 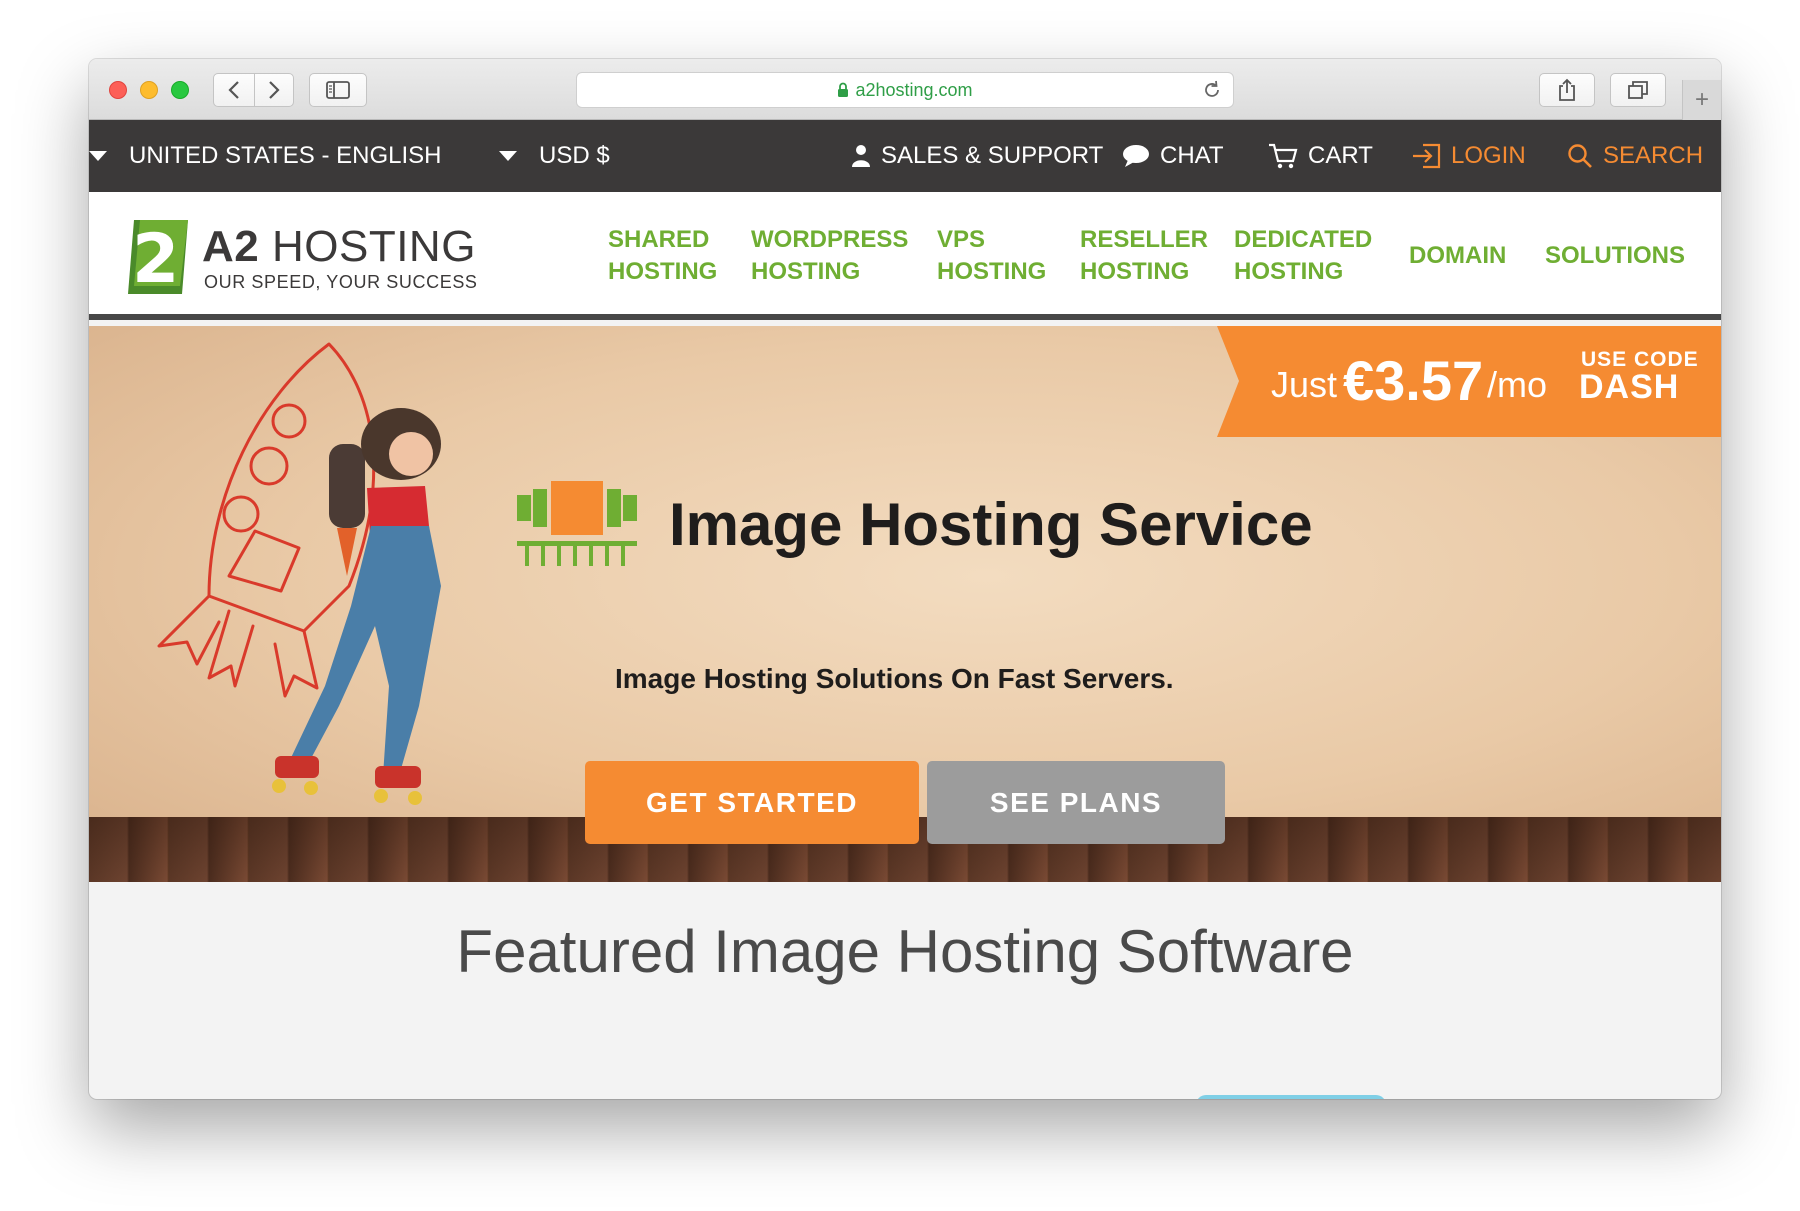 I want to click on logo-tagline: OUR SPEED, YOUR SUCCESS, so click(x=341, y=282).